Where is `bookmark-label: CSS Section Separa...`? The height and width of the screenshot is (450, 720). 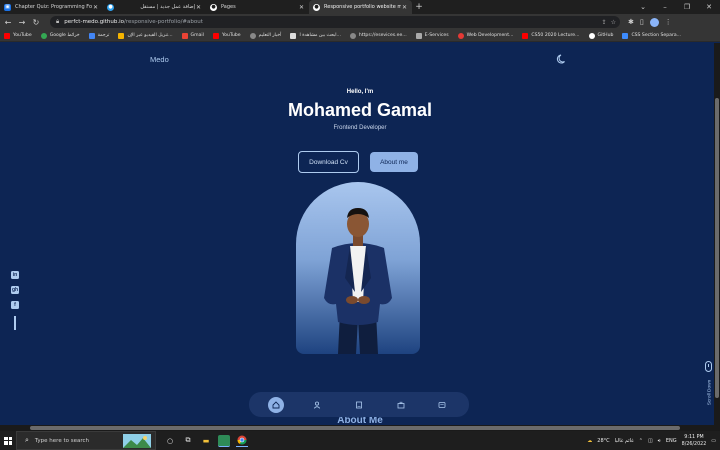 bookmark-label: CSS Section Separa... is located at coordinates (656, 35).